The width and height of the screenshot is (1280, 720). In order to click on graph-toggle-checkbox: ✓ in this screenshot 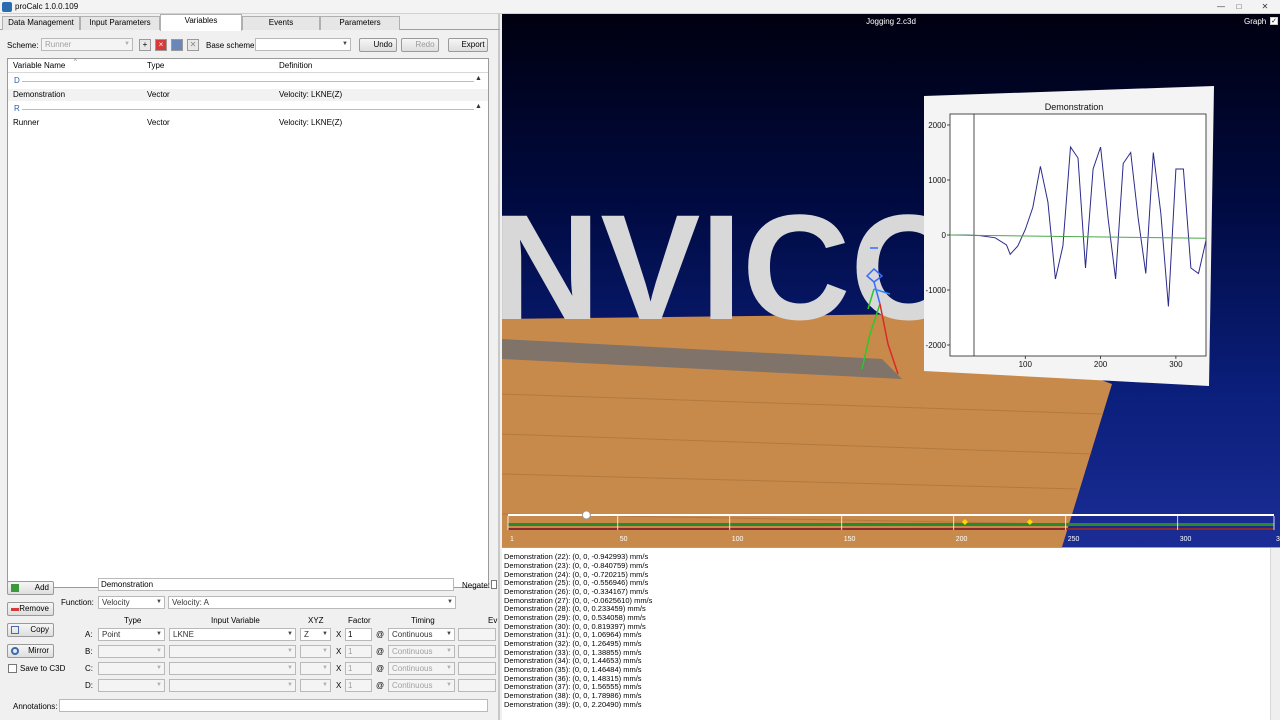, I will do `click(1274, 21)`.